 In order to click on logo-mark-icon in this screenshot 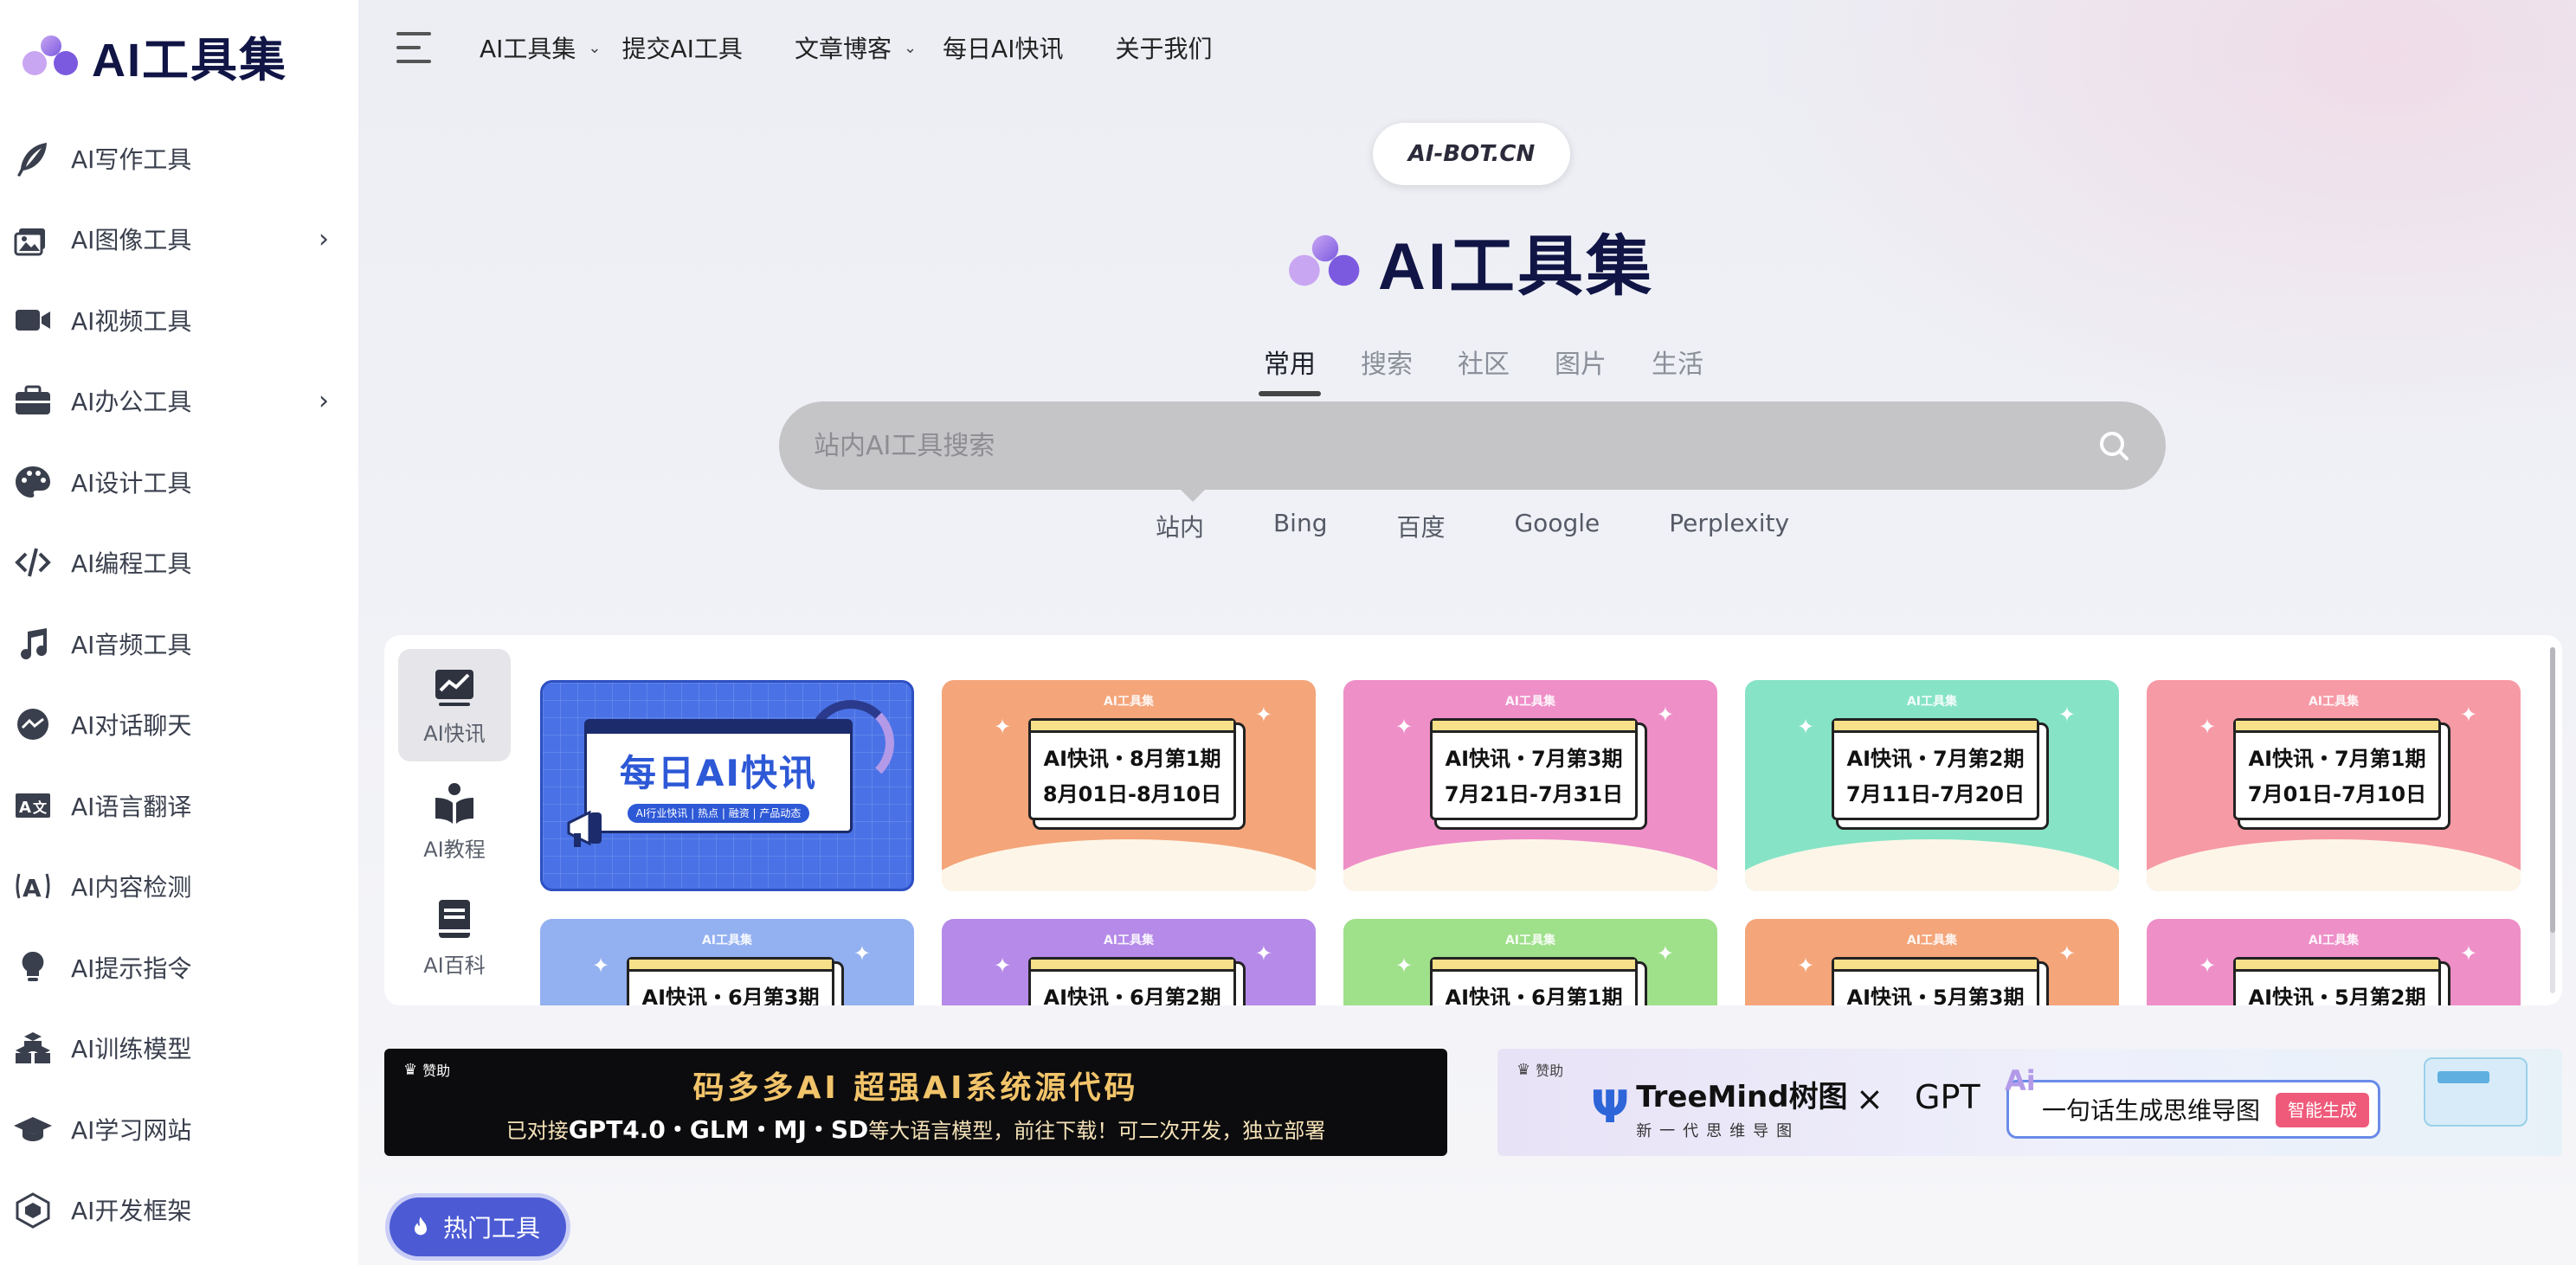, I will do `click(50, 55)`.